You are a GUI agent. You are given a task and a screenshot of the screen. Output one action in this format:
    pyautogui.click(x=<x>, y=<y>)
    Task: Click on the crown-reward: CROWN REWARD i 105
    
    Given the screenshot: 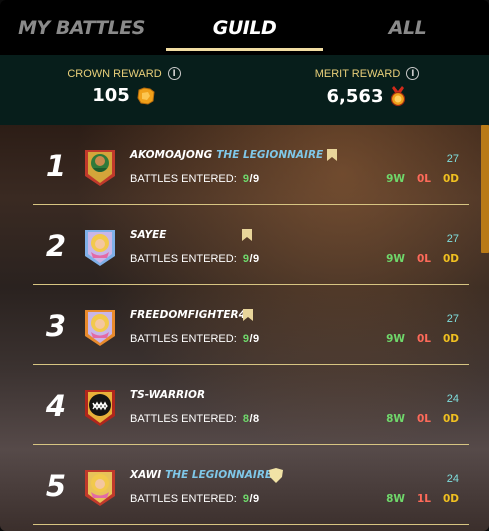 What is the action you would take?
    pyautogui.click(x=124, y=86)
    